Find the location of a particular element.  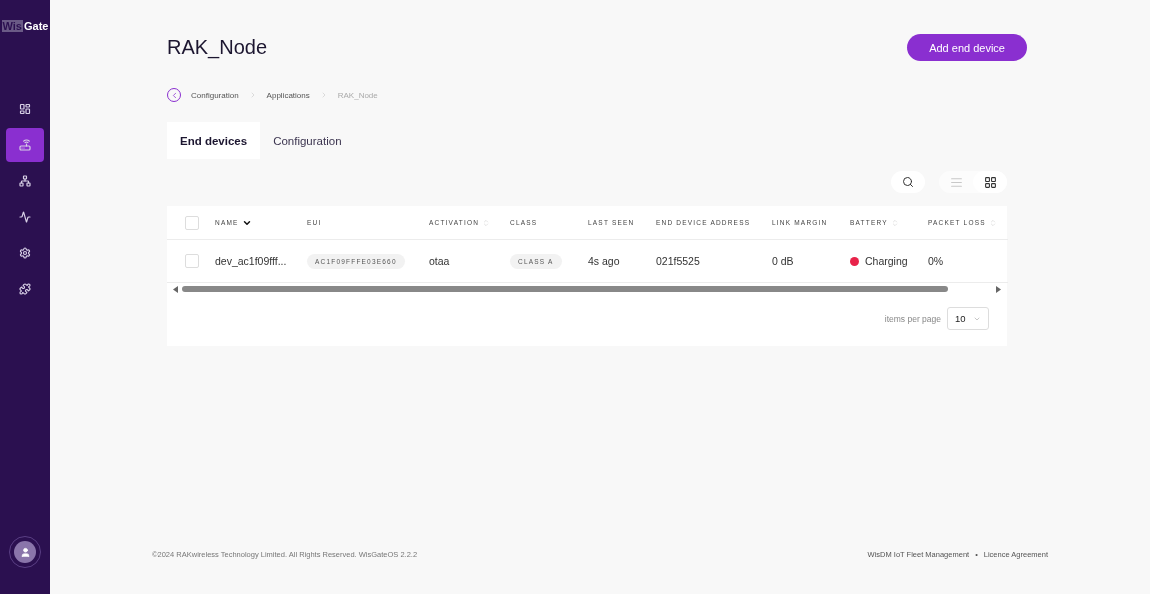

user-avatar is located at coordinates (25, 552).